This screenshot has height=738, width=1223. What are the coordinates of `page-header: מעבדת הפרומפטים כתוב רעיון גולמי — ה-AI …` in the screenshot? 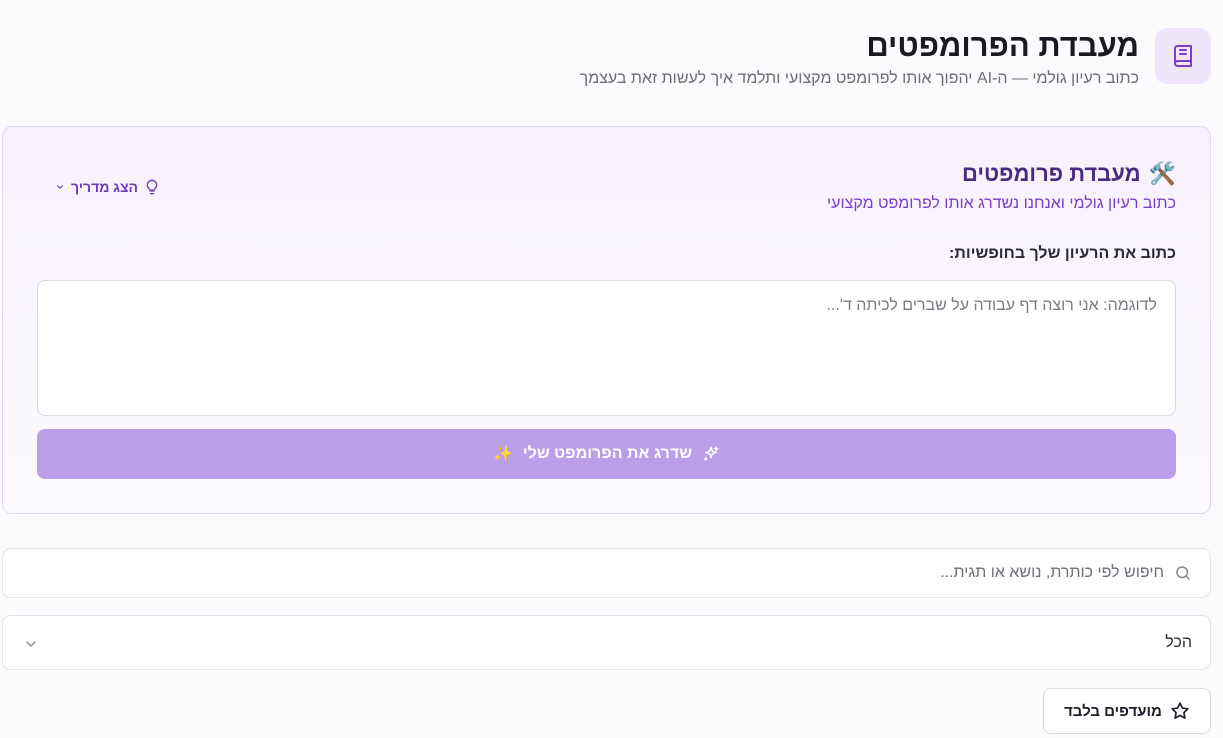 It's located at (611, 58).